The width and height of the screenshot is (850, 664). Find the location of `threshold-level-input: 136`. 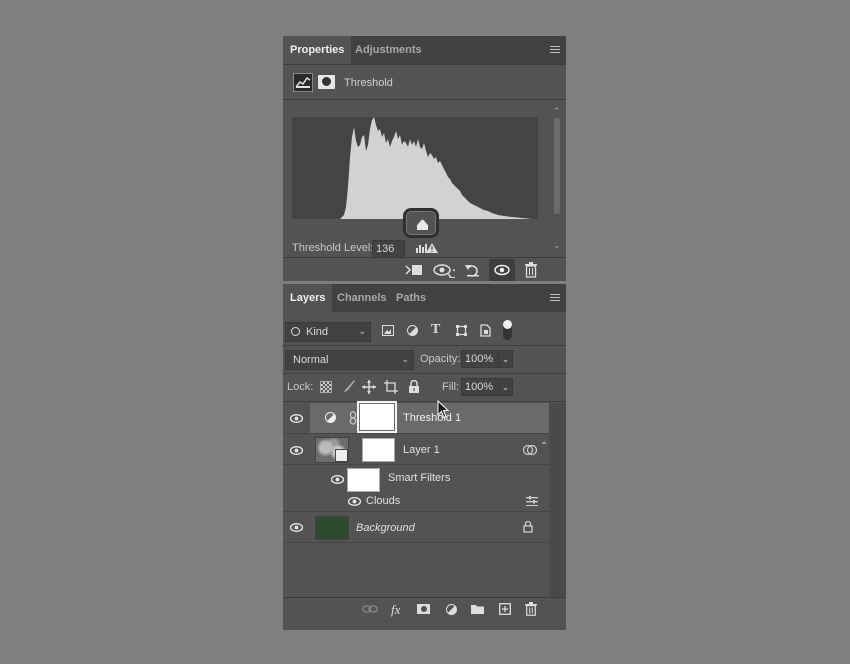

threshold-level-input: 136 is located at coordinates (388, 249).